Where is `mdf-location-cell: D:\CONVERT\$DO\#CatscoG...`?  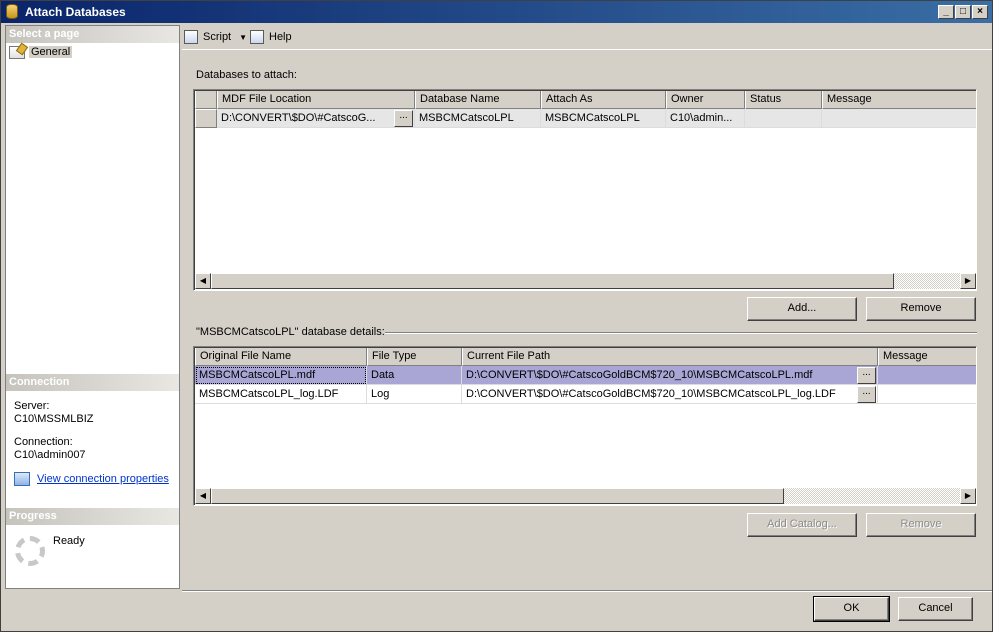 mdf-location-cell: D:\CONVERT\$DO\#CatscoG... is located at coordinates (316, 118).